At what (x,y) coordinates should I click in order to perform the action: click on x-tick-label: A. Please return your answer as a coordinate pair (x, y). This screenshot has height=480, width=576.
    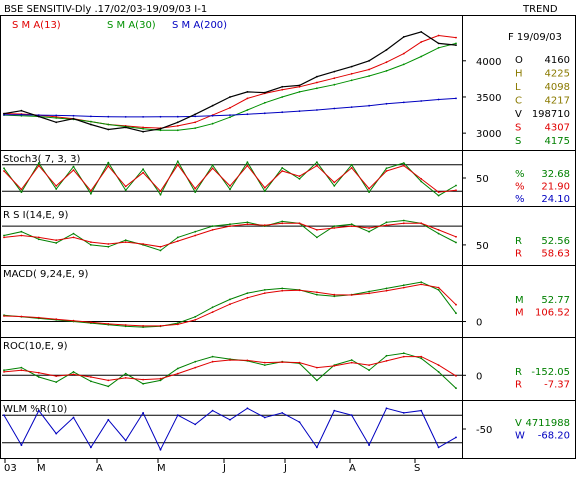
    Looking at the image, I should click on (99, 468).